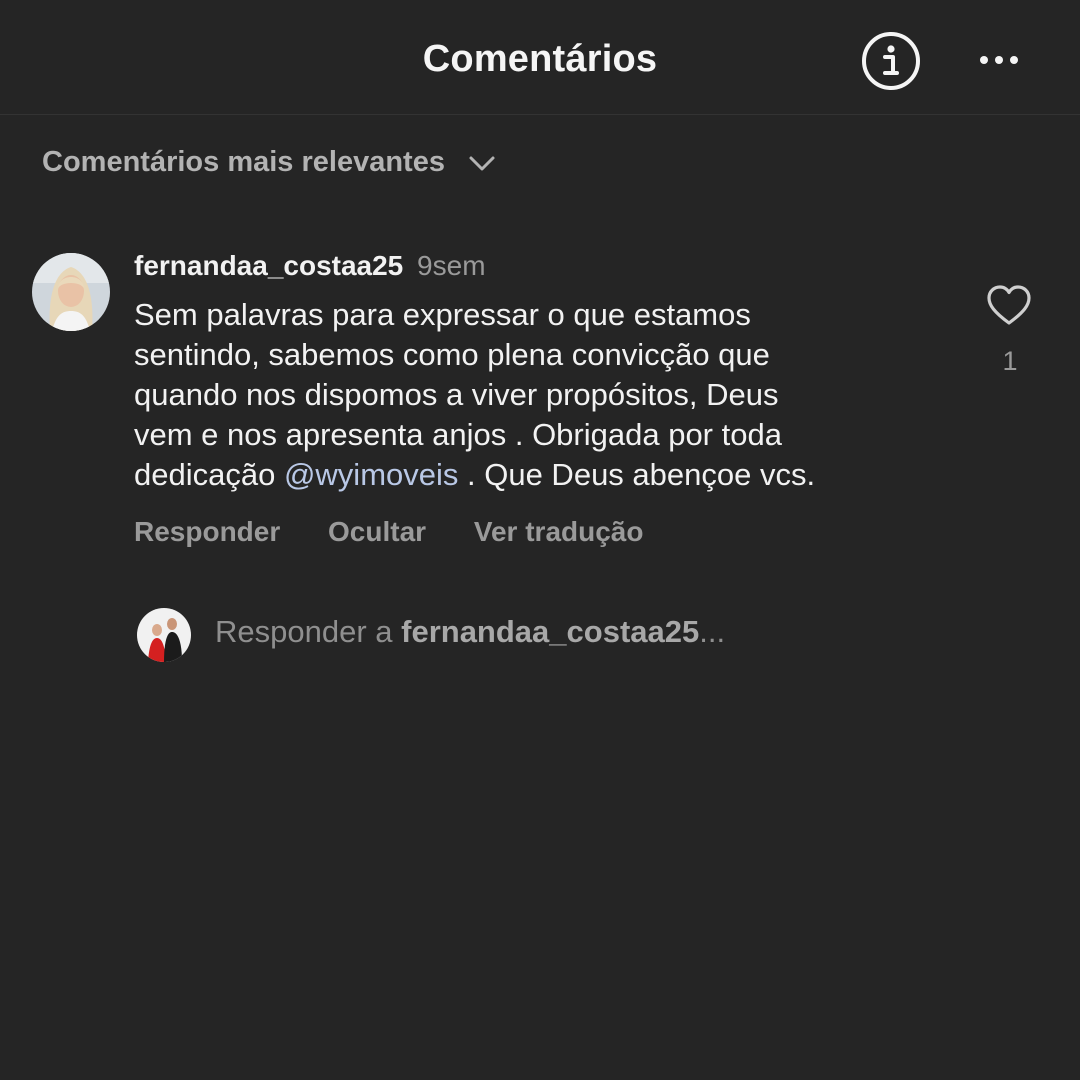  What do you see at coordinates (540, 57) in the screenshot?
I see `header: Comentários` at bounding box center [540, 57].